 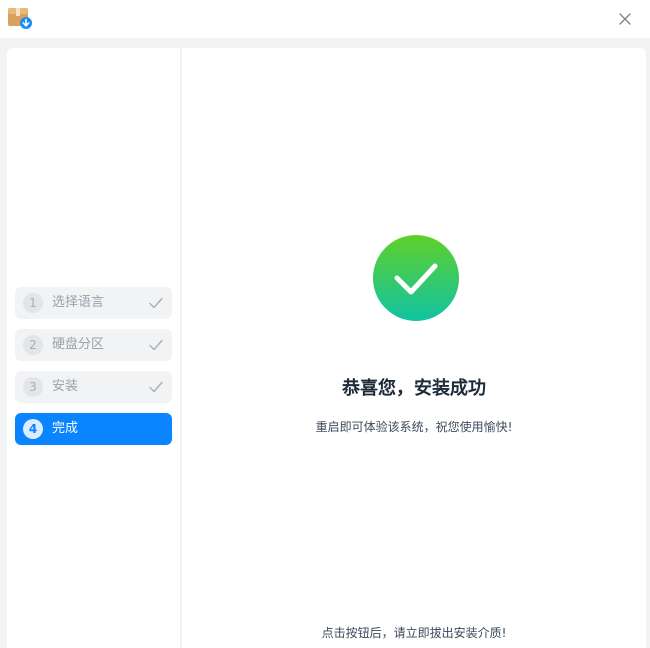 What do you see at coordinates (78, 302) in the screenshot?
I see `step-label: 选择语言` at bounding box center [78, 302].